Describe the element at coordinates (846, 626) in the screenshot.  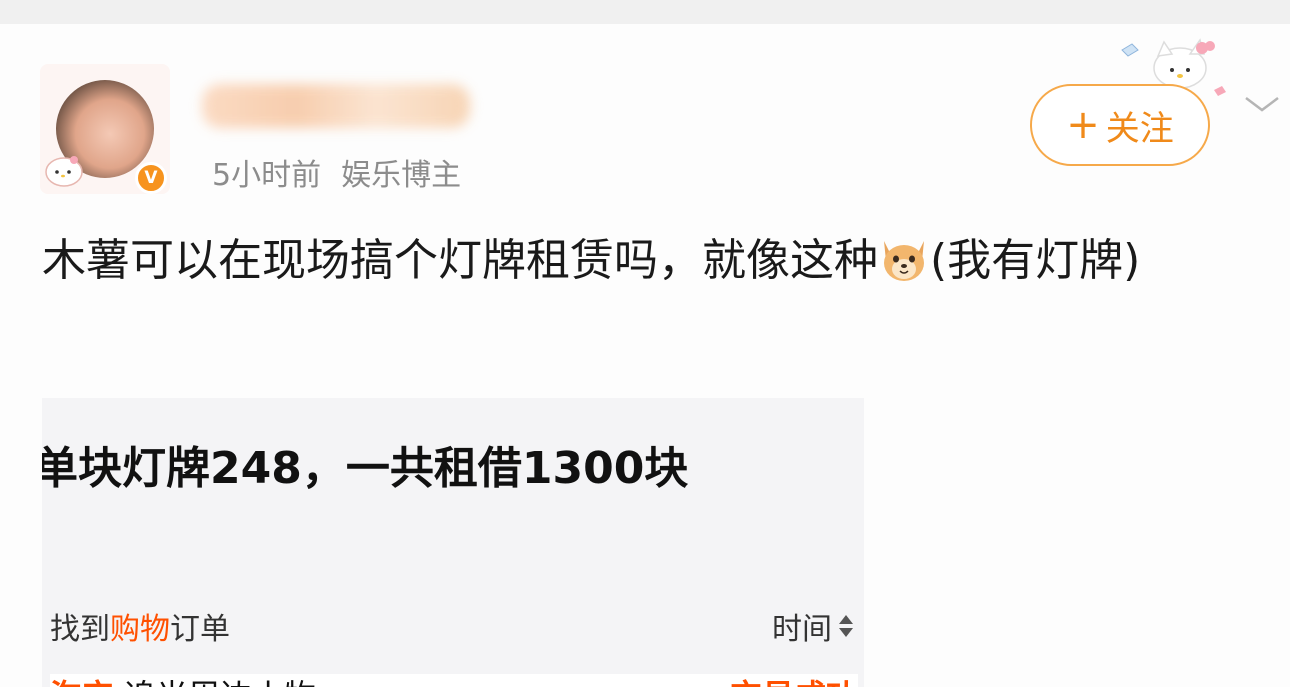
I see `sort-arrows-icon` at that location.